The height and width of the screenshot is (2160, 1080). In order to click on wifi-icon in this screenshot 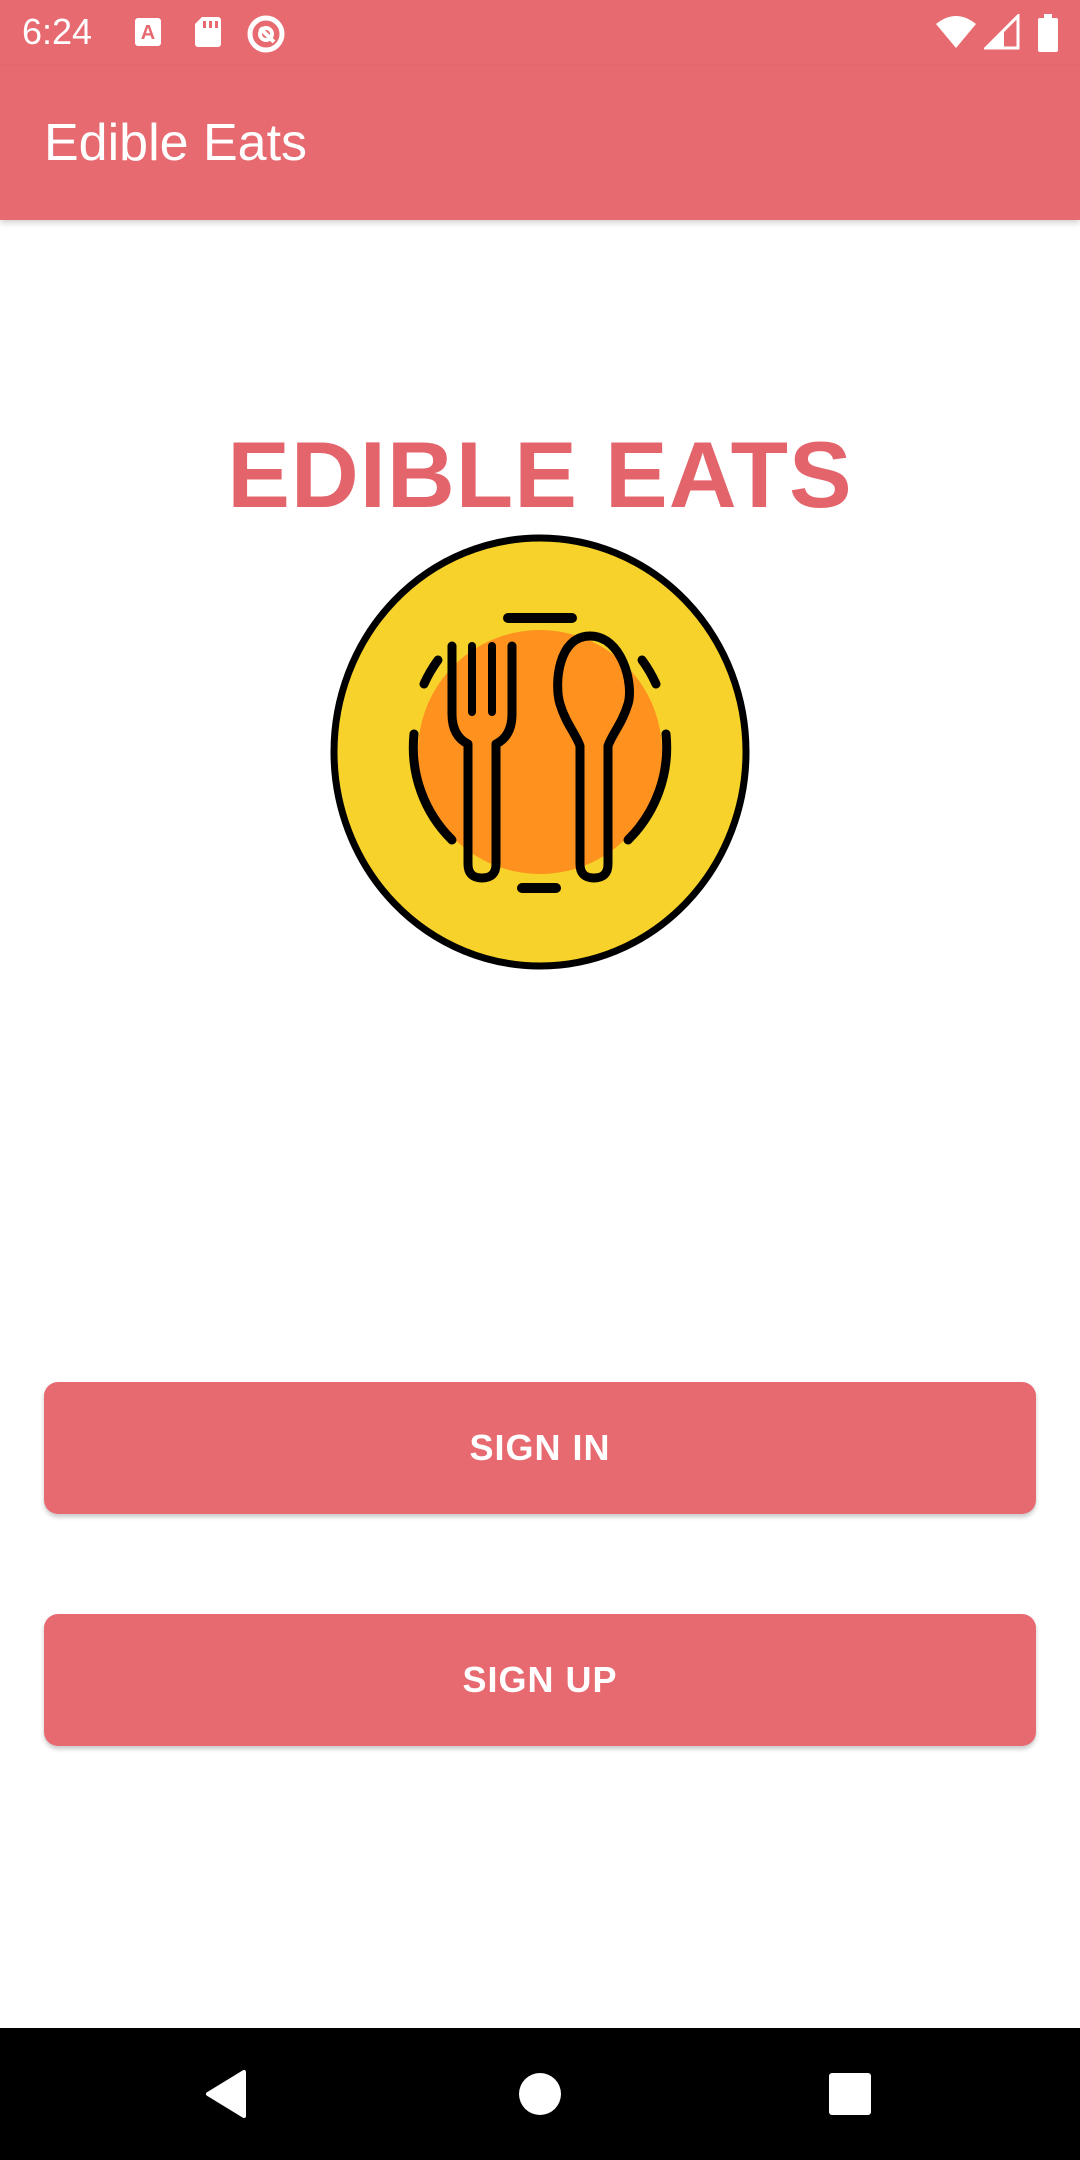, I will do `click(955, 32)`.